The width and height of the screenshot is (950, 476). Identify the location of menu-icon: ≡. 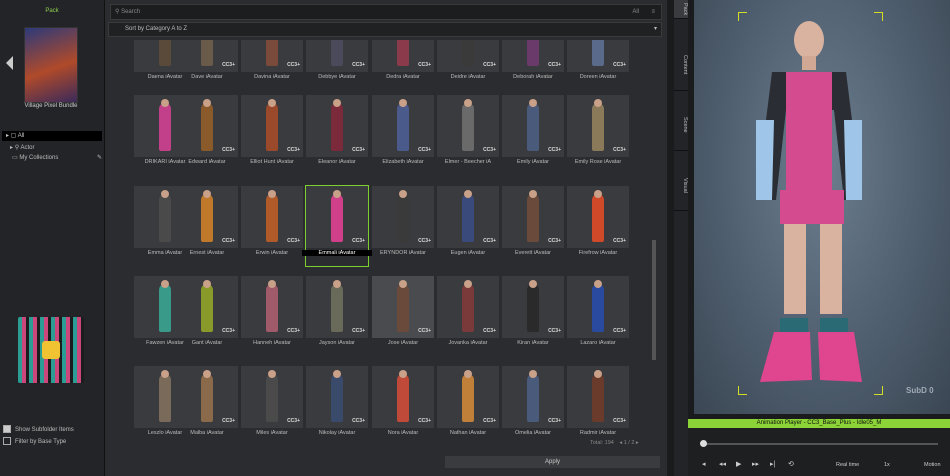
(653, 12).